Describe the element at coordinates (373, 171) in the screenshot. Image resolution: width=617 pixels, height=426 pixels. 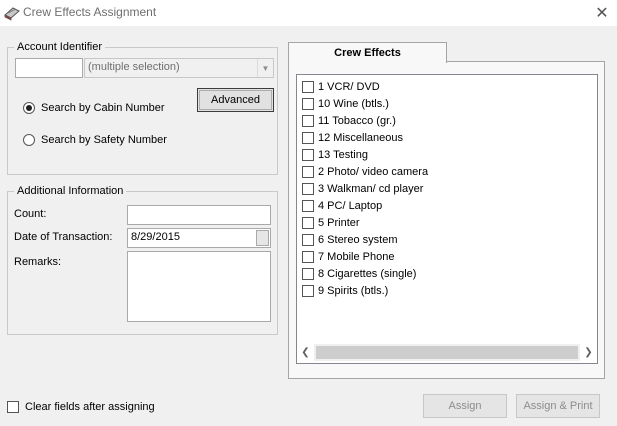
I see `item-label: 2 Photo/ video camera` at that location.